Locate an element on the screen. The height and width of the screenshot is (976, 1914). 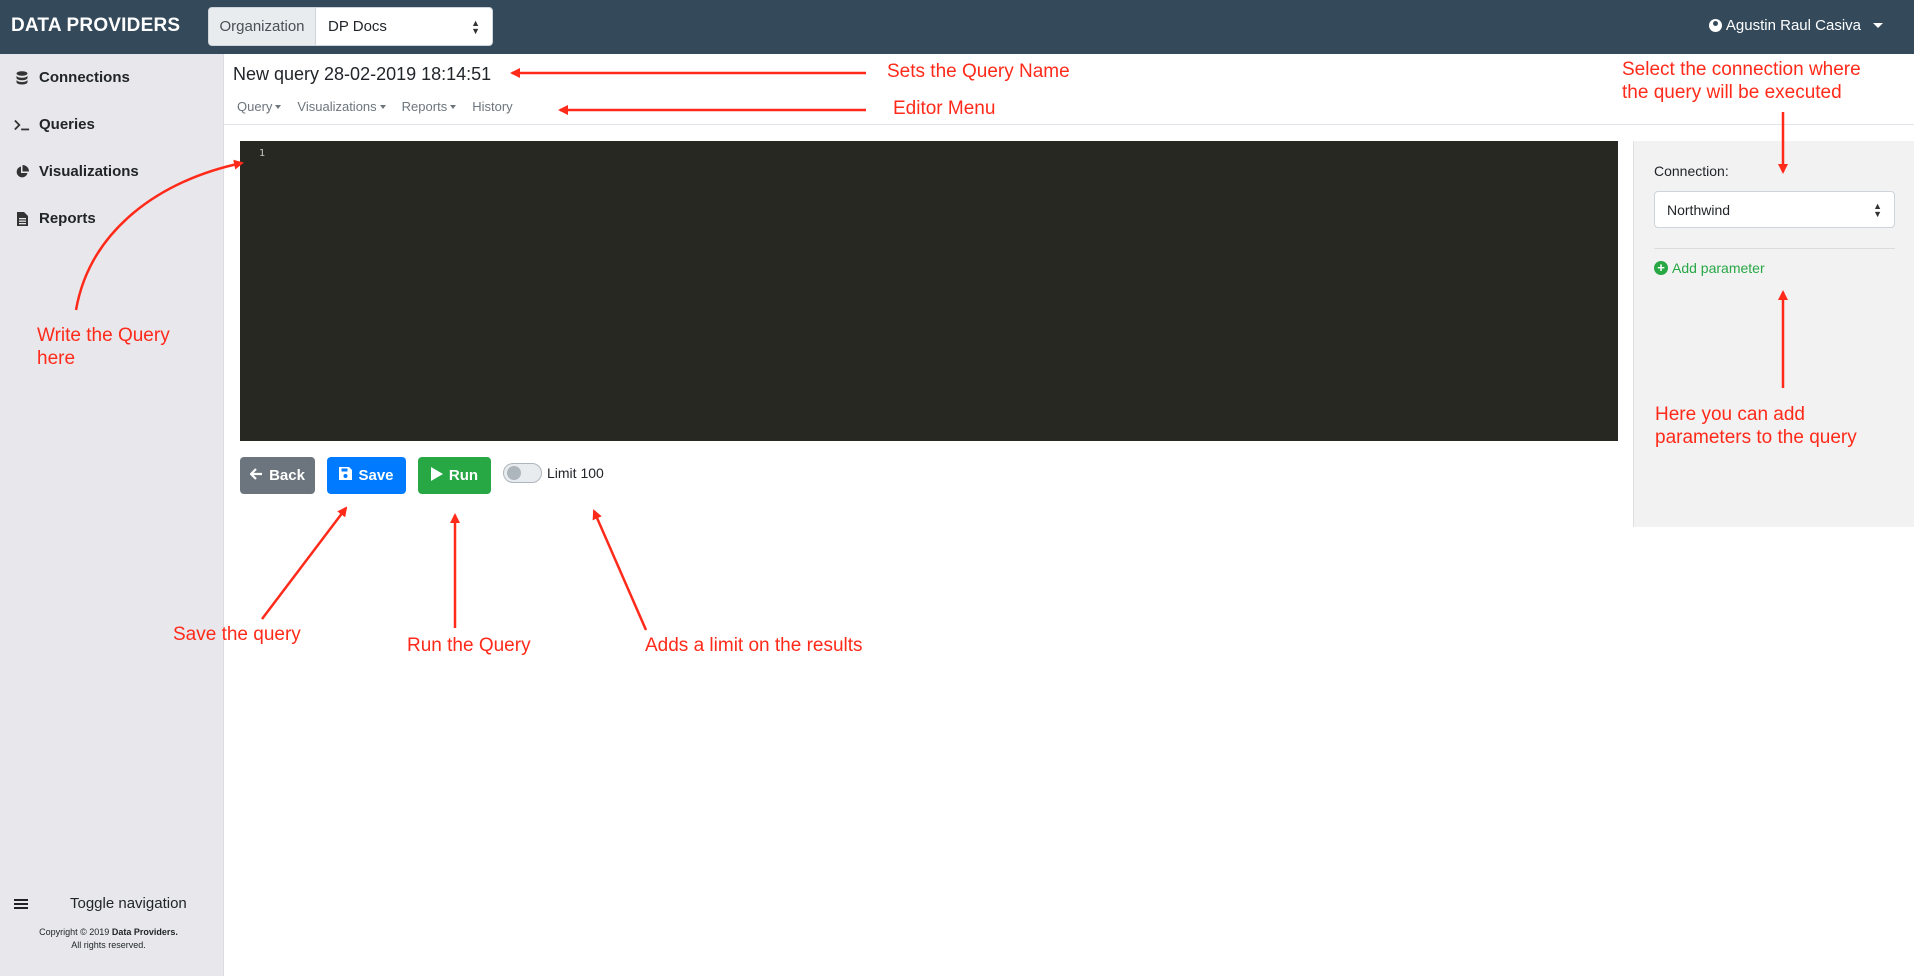
menu-query: Query is located at coordinates (259, 106).